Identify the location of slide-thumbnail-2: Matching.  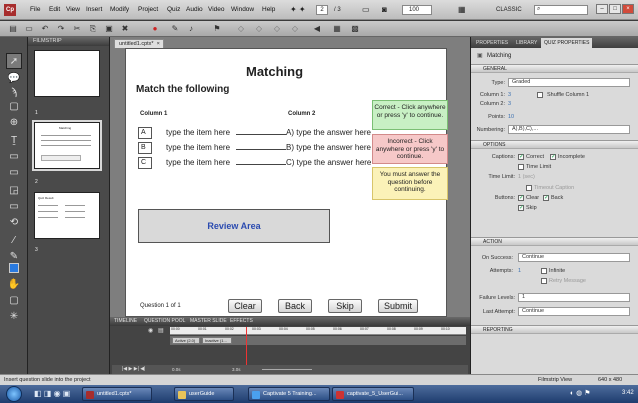
(67, 145).